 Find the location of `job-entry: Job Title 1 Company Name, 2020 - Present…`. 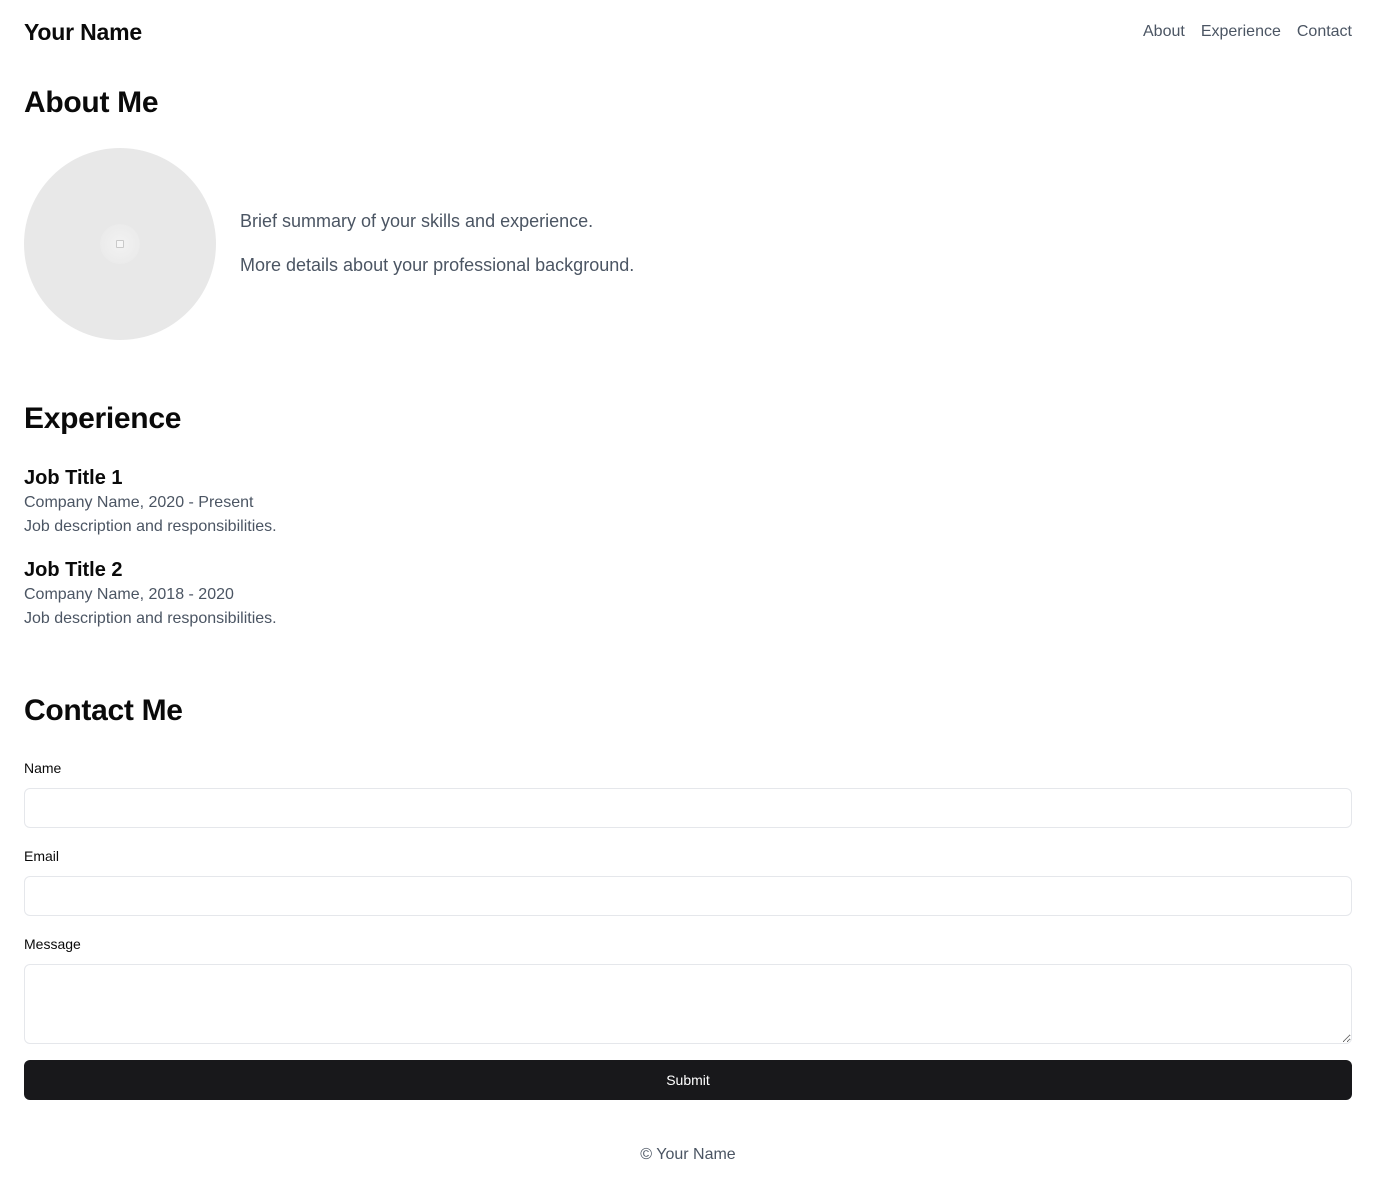

job-entry: Job Title 1 Company Name, 2020 - Present… is located at coordinates (150, 502).